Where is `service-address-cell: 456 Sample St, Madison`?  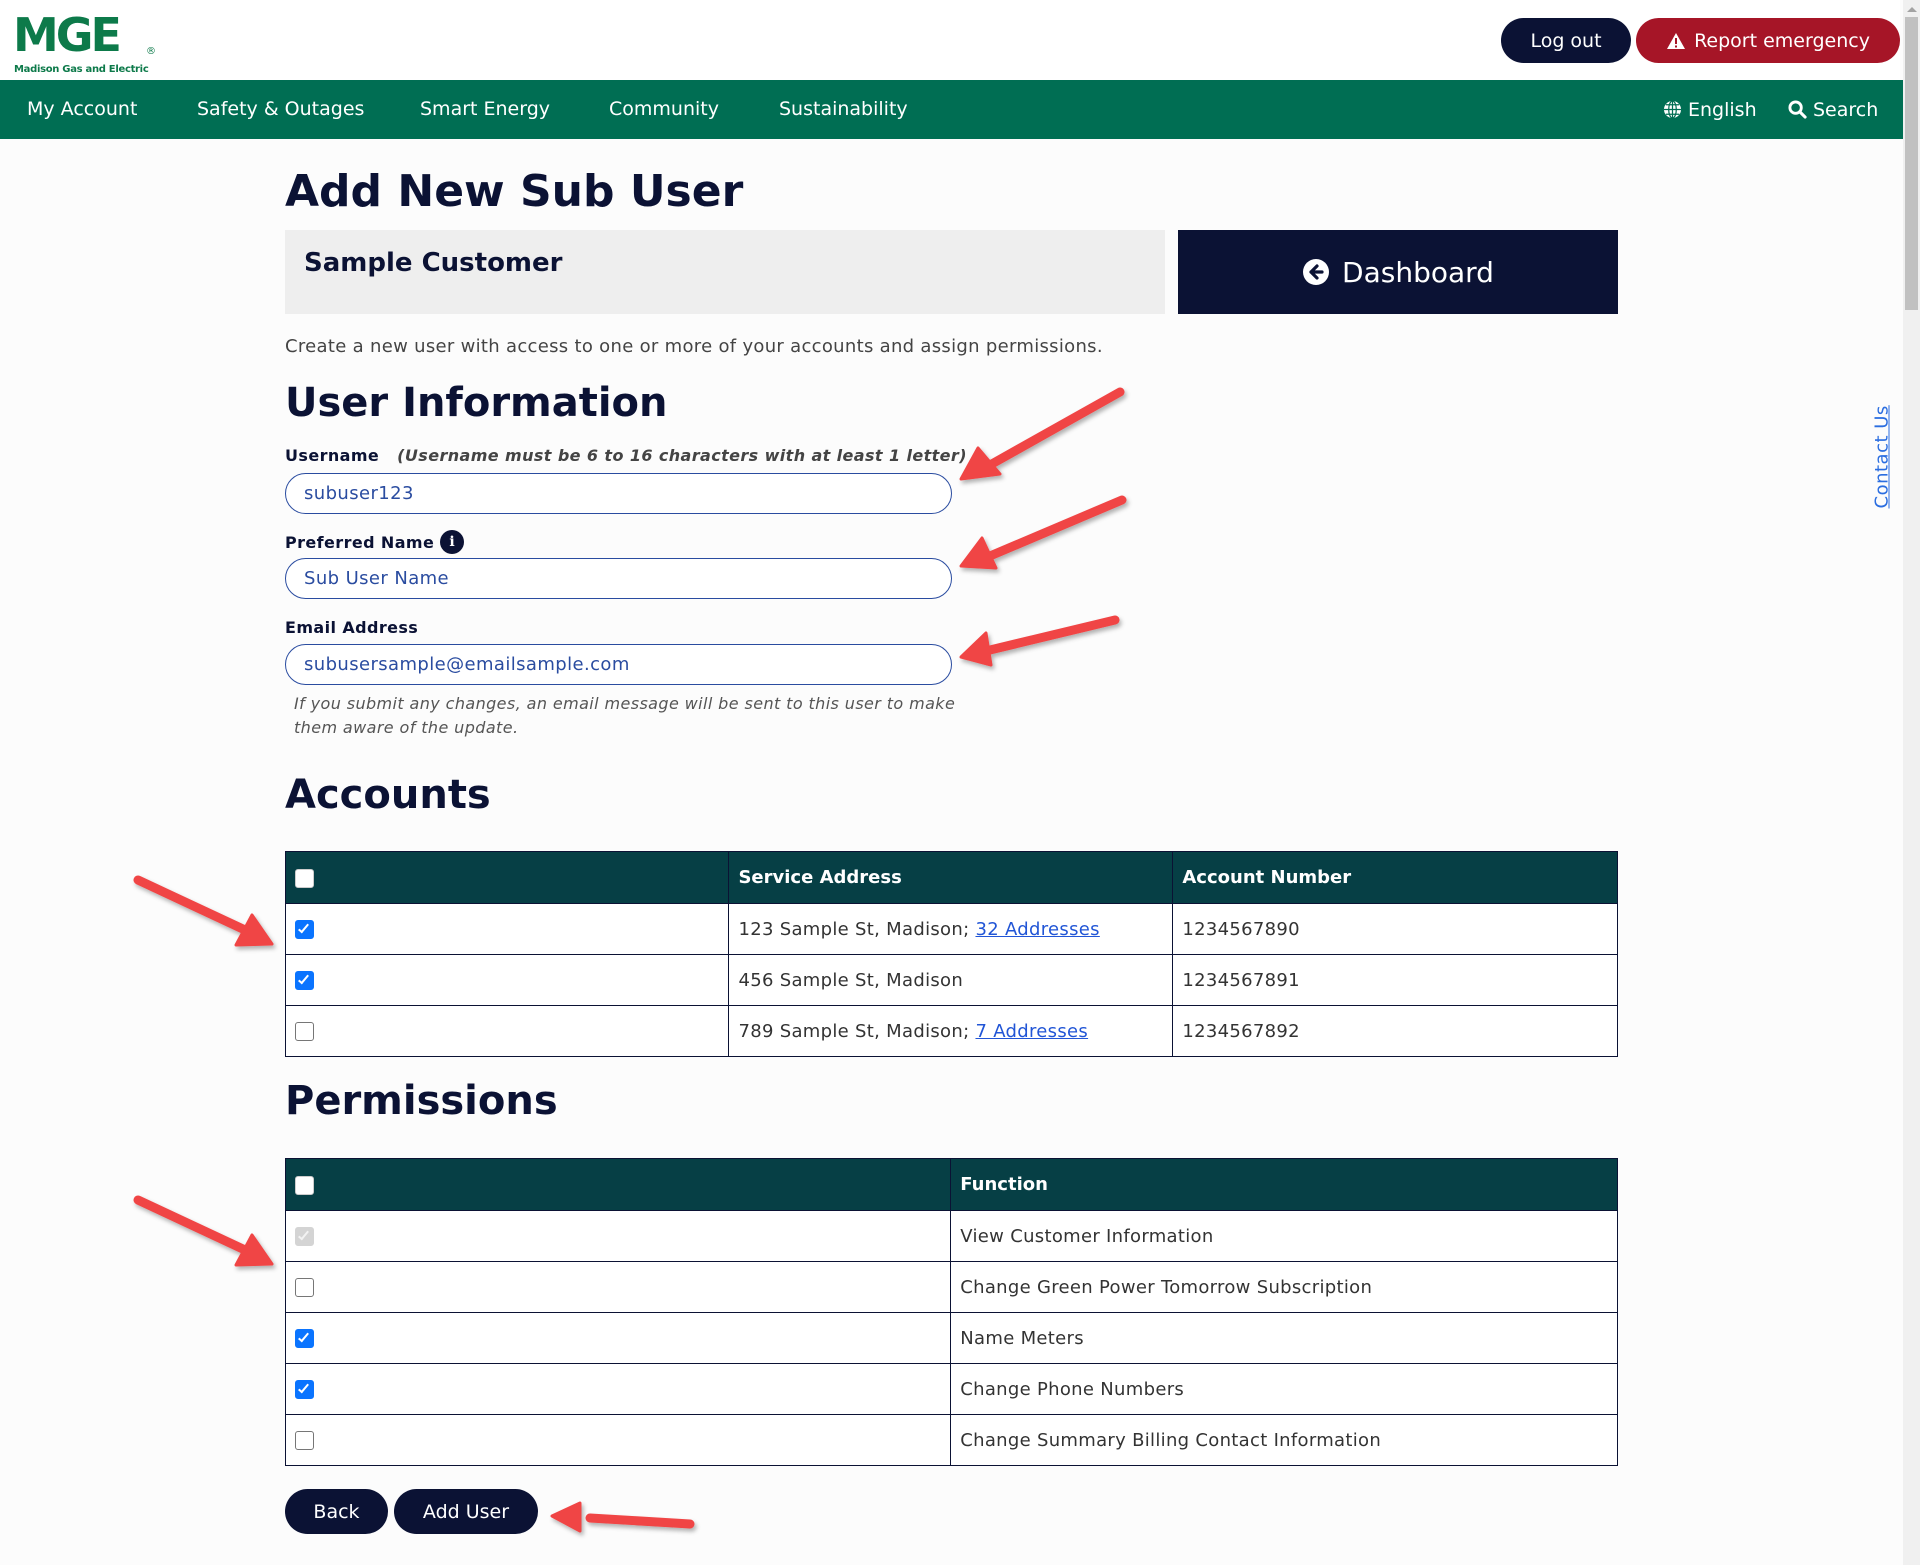
service-address-cell: 456 Sample St, Madison is located at coordinates (951, 980).